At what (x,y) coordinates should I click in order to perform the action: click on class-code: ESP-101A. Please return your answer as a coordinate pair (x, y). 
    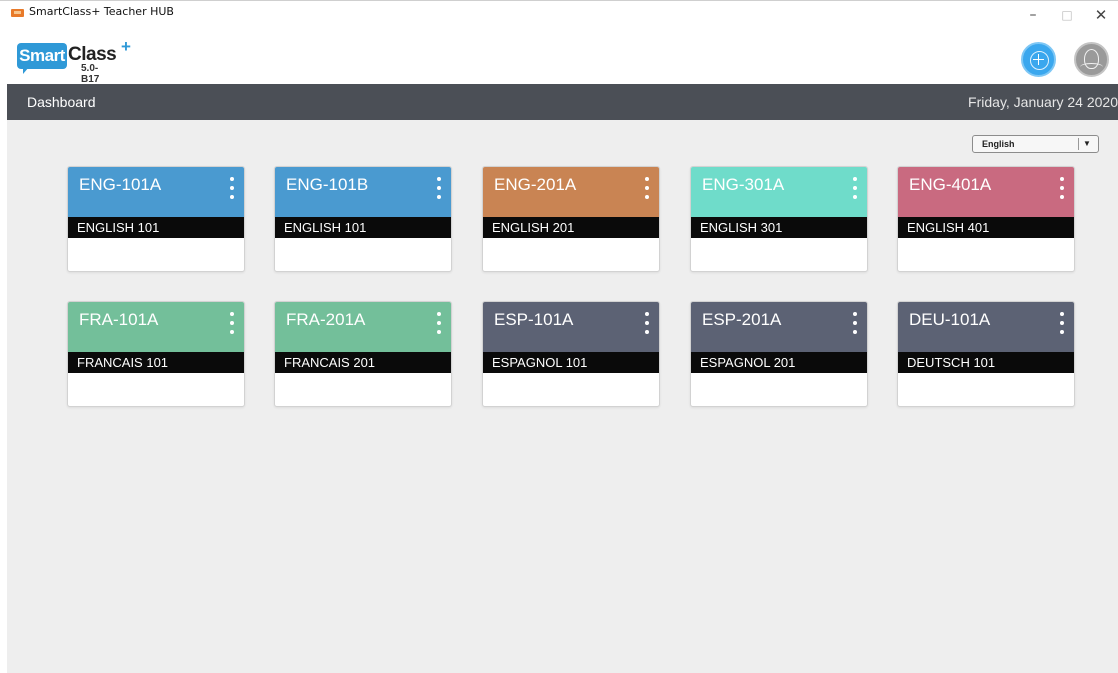
    Looking at the image, I should click on (534, 319).